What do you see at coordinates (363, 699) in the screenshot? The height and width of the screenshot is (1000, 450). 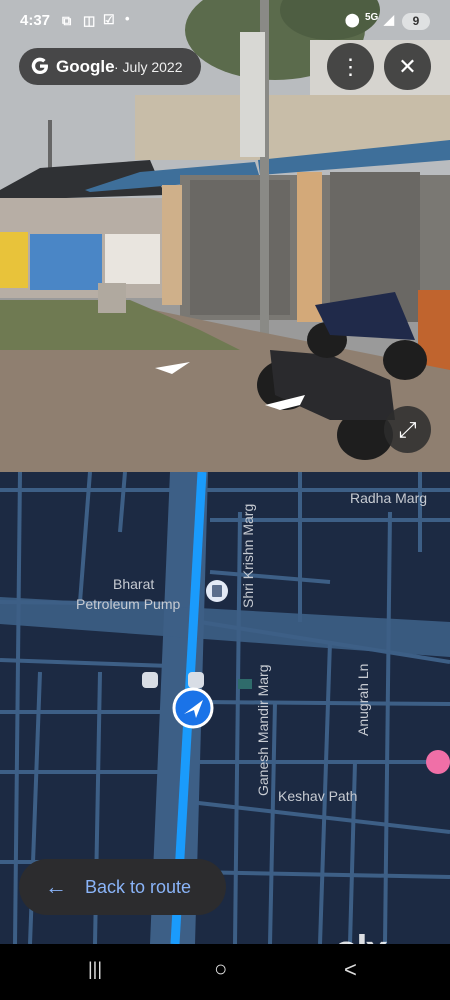 I see `map-label-anugrah-ln: Anugrah Ln` at bounding box center [363, 699].